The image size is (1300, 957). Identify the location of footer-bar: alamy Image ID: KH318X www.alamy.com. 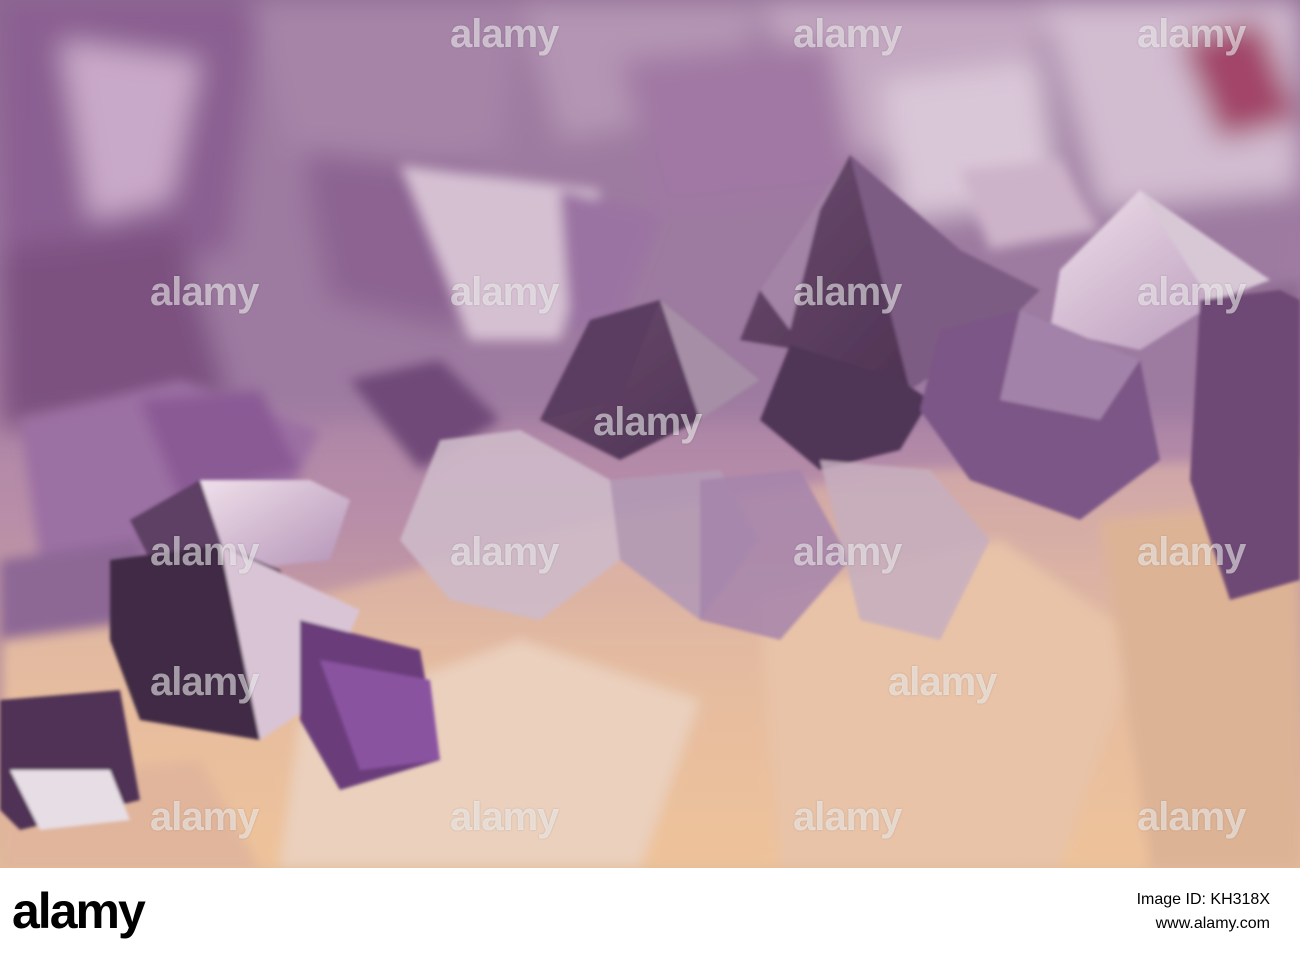
(650, 912).